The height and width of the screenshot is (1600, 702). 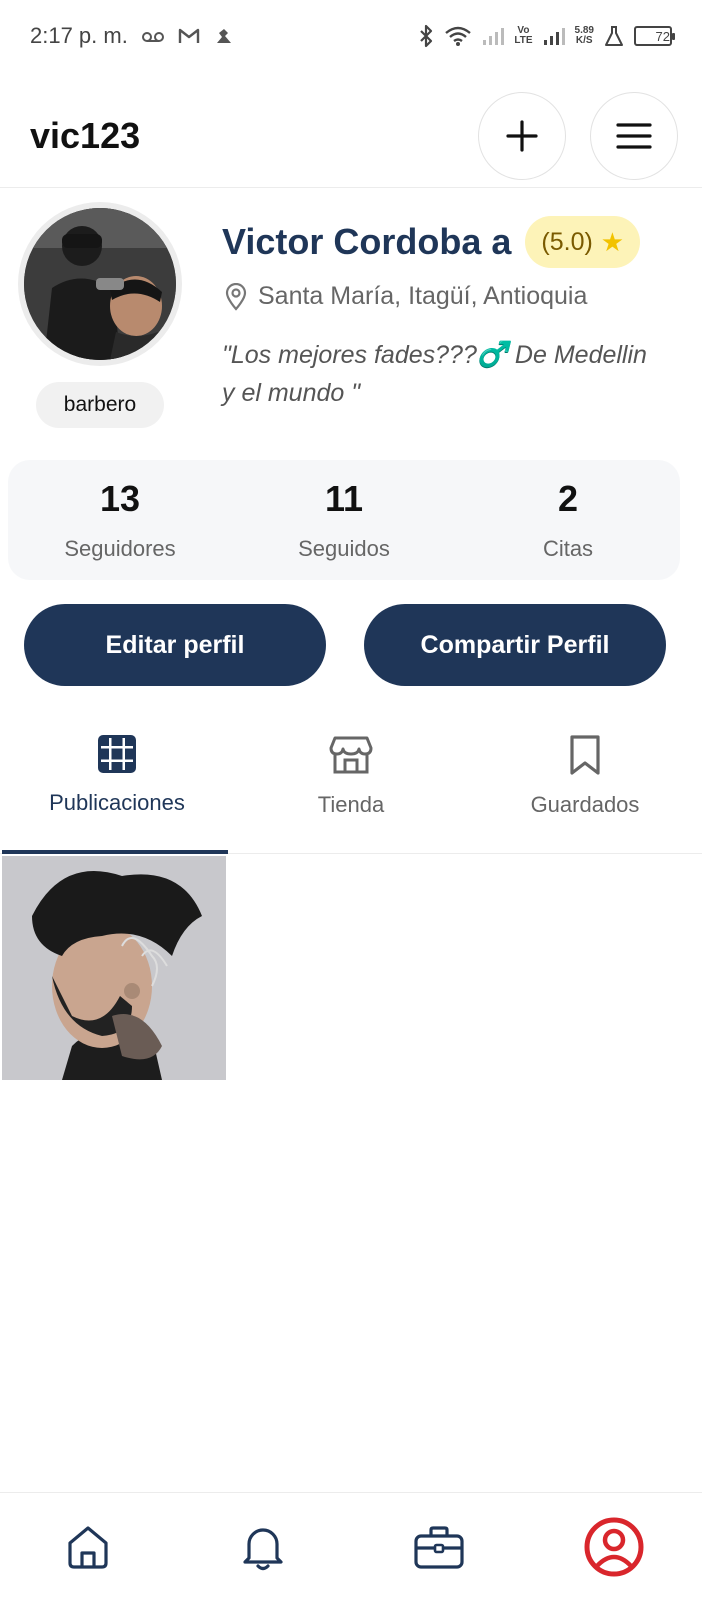 I want to click on avatar-frame, so click(x=100, y=284).